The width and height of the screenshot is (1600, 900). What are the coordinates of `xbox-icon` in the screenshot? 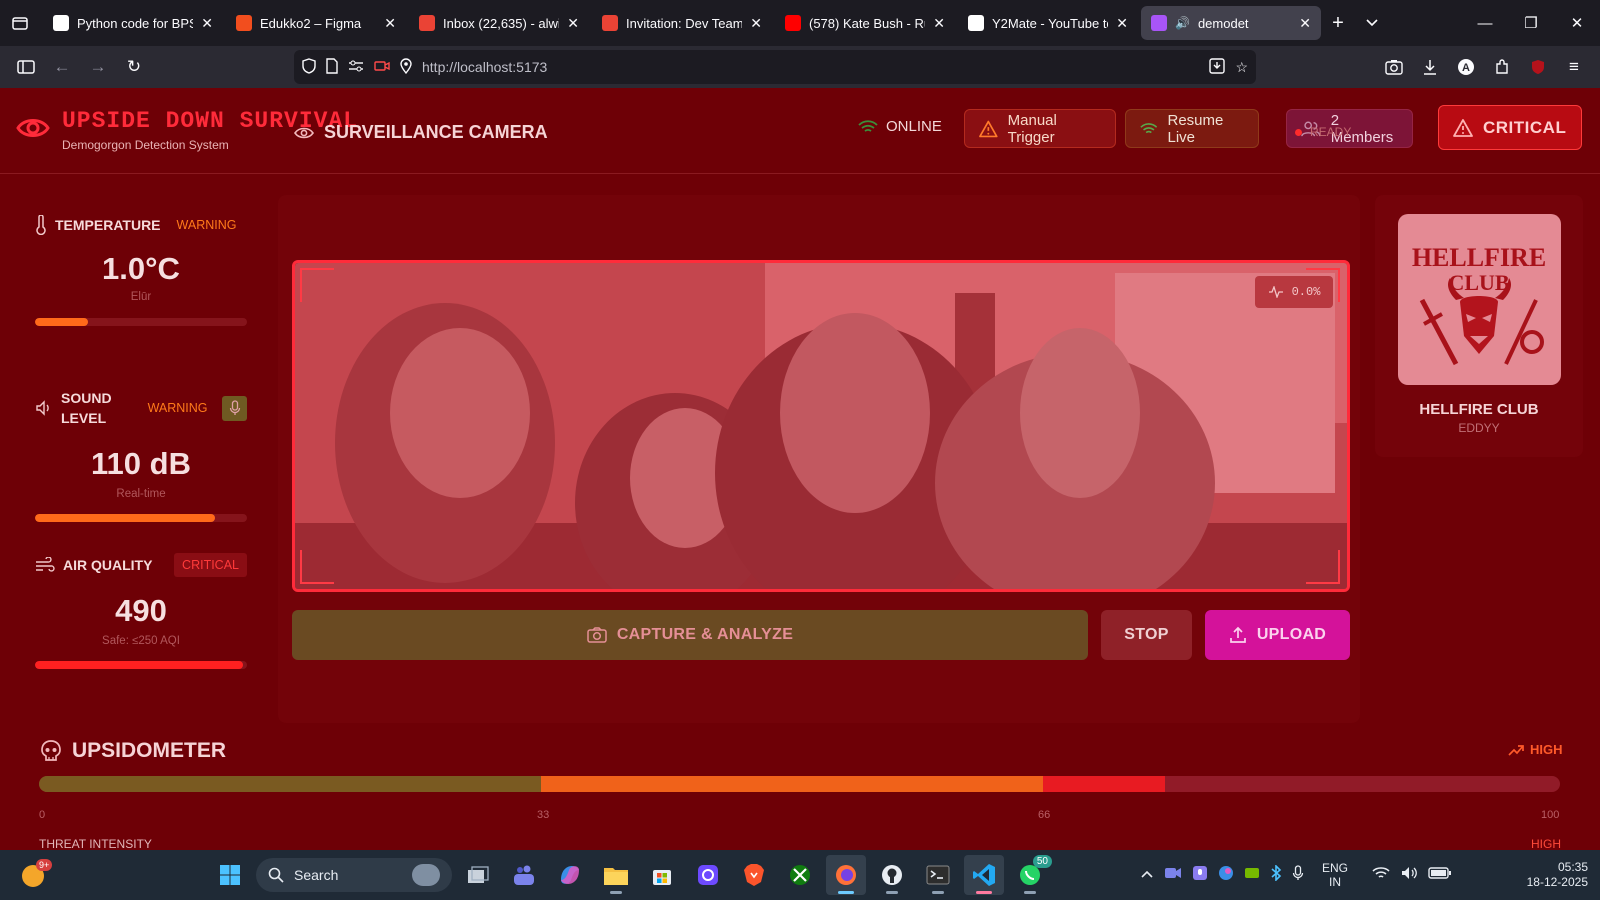 It's located at (800, 875).